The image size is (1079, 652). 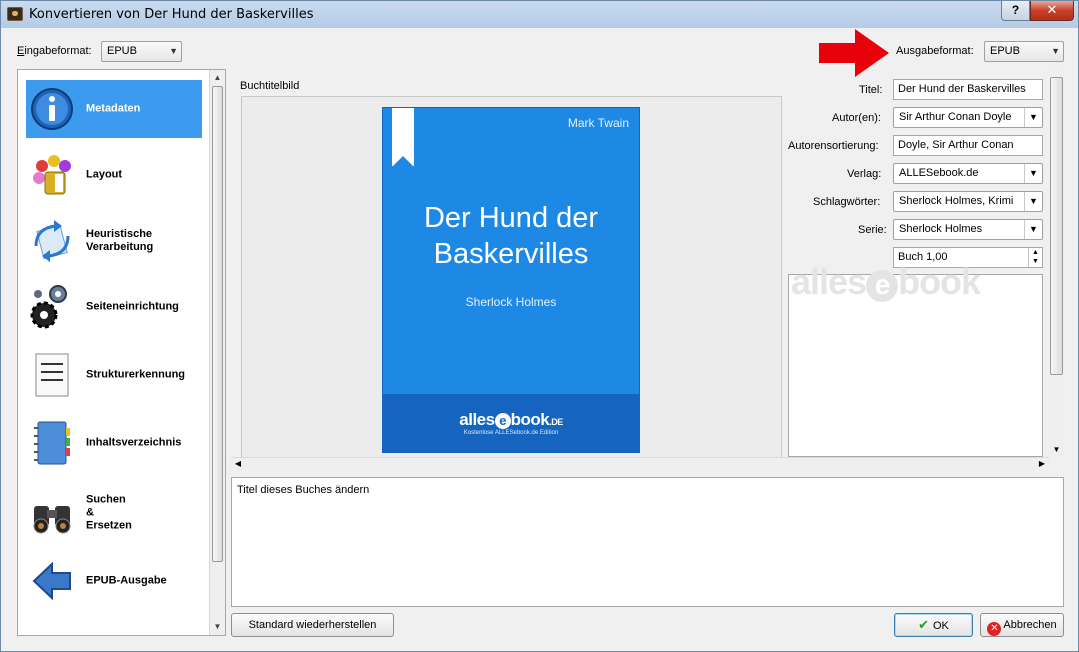 What do you see at coordinates (122, 51) in the screenshot?
I see `input-format-value: EPUB` at bounding box center [122, 51].